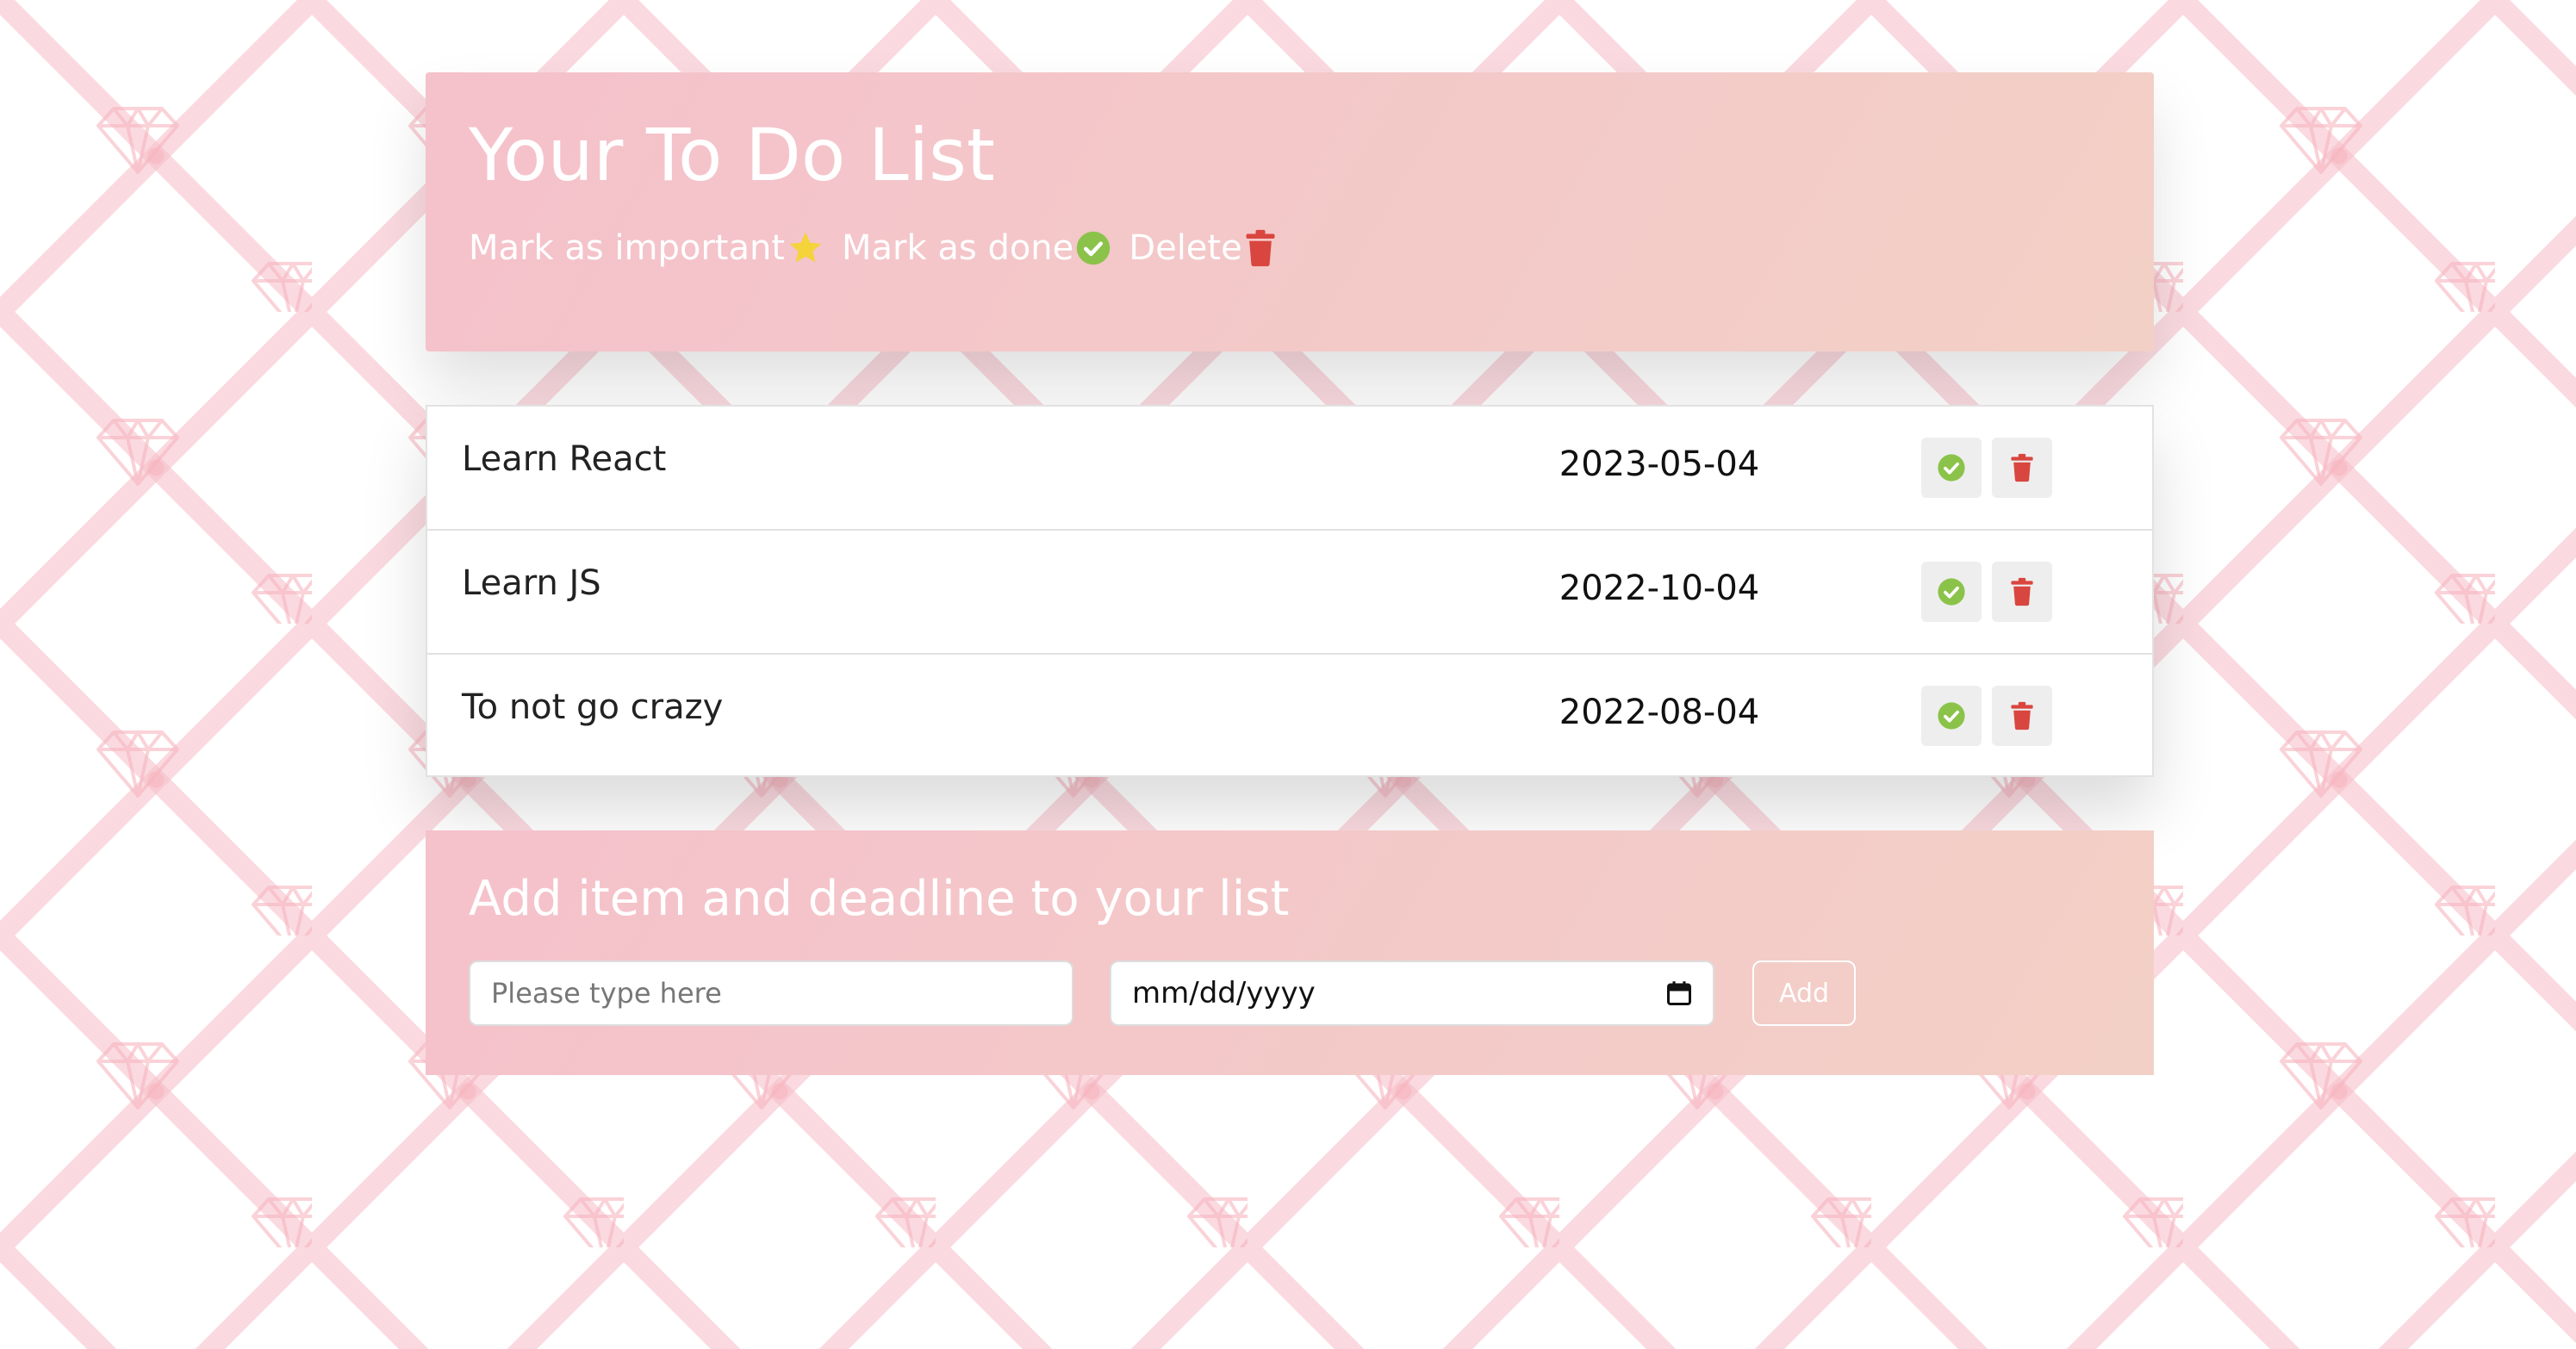 The image size is (2576, 1349). What do you see at coordinates (628, 247) in the screenshot?
I see `legend-important-label: Mark as important` at bounding box center [628, 247].